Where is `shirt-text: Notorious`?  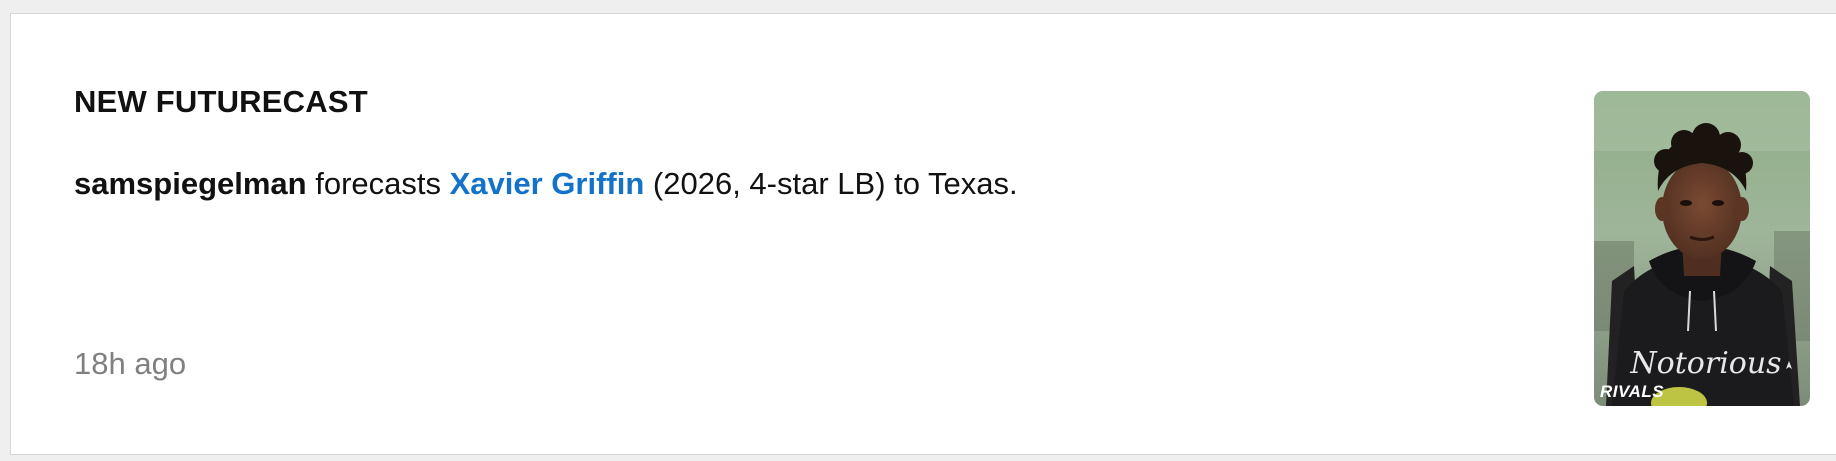 shirt-text: Notorious is located at coordinates (1705, 363).